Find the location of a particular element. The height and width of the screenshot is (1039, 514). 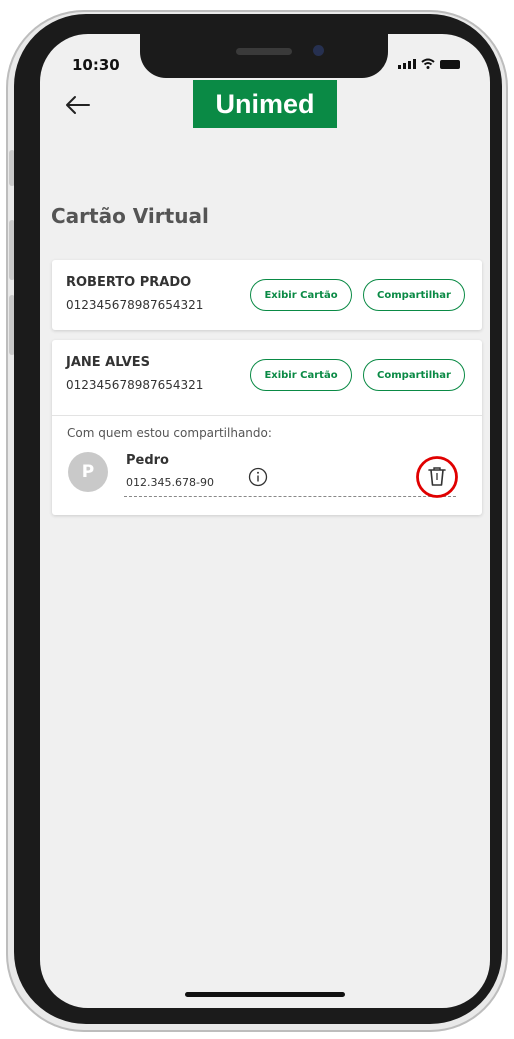

dotted-divider is located at coordinates (290, 496).